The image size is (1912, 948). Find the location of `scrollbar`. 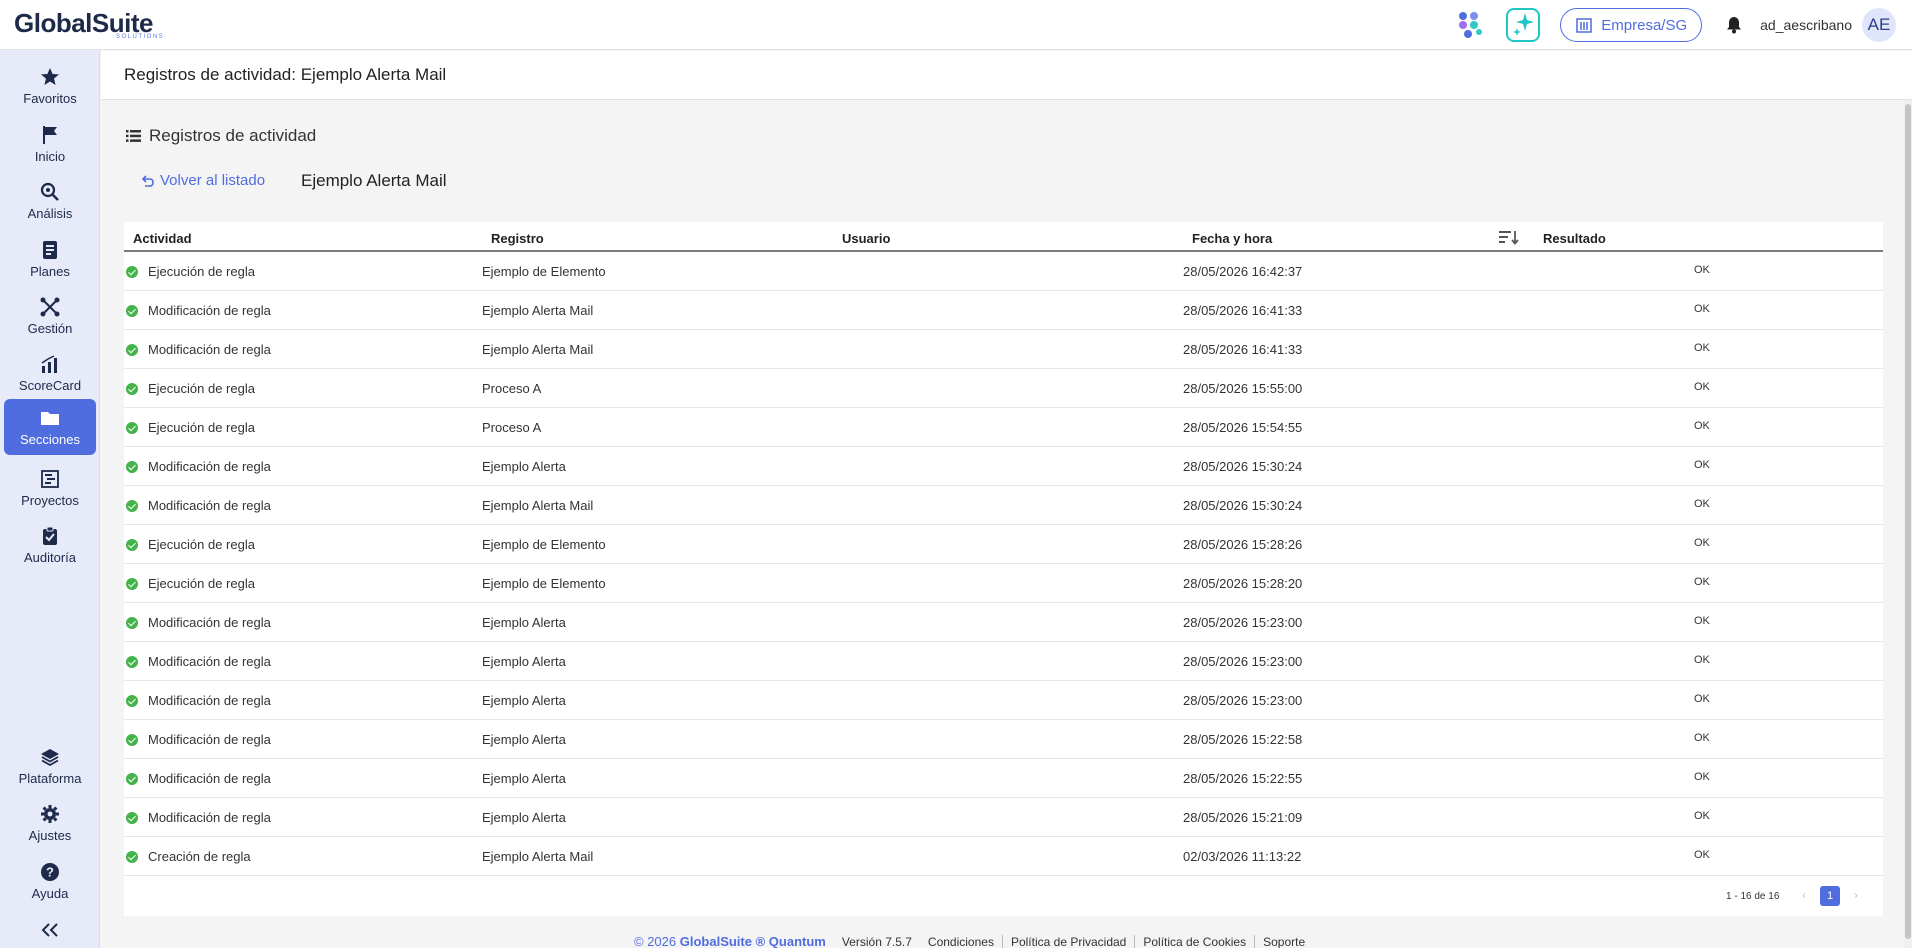

scrollbar is located at coordinates (1908, 524).